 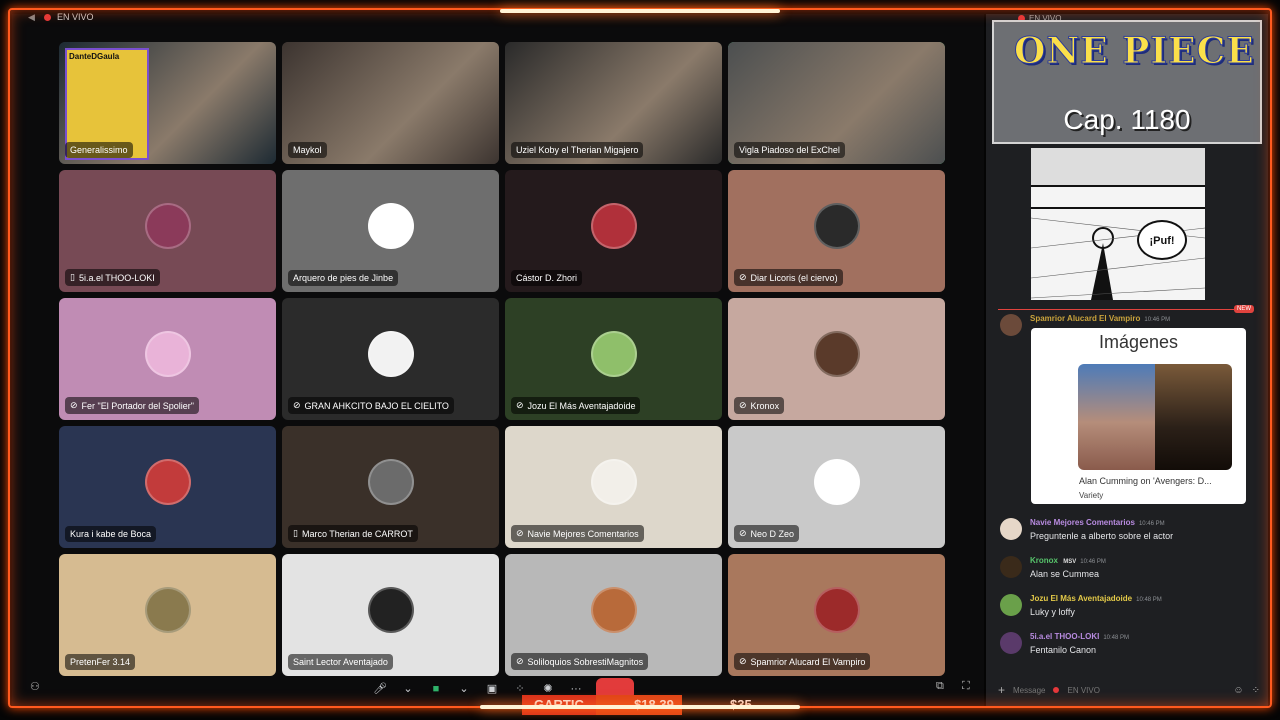 What do you see at coordinates (1001, 690) in the screenshot?
I see `plus-icon: +` at bounding box center [1001, 690].